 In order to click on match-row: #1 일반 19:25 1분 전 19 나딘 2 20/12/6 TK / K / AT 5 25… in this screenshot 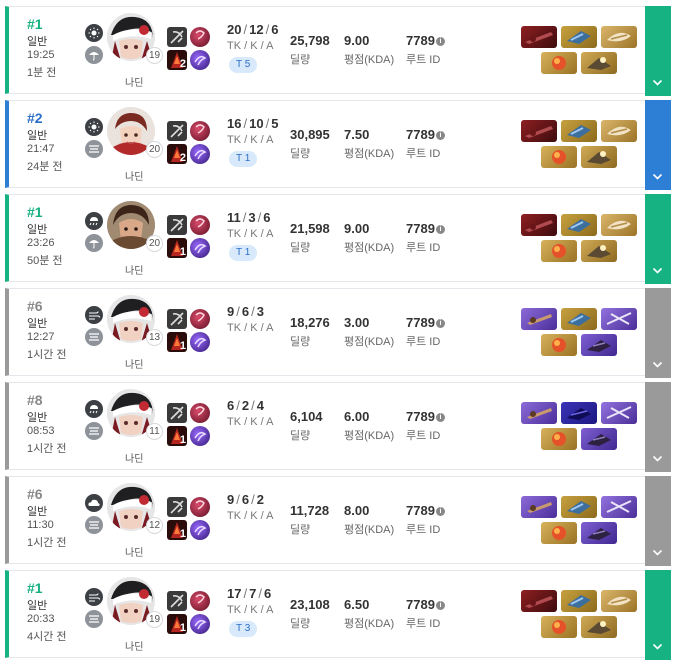, I will do `click(338, 51)`.